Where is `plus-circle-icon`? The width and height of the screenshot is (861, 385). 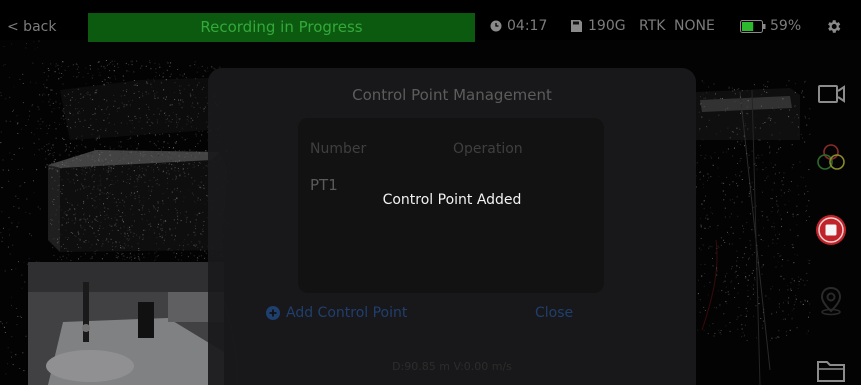 plus-circle-icon is located at coordinates (273, 313).